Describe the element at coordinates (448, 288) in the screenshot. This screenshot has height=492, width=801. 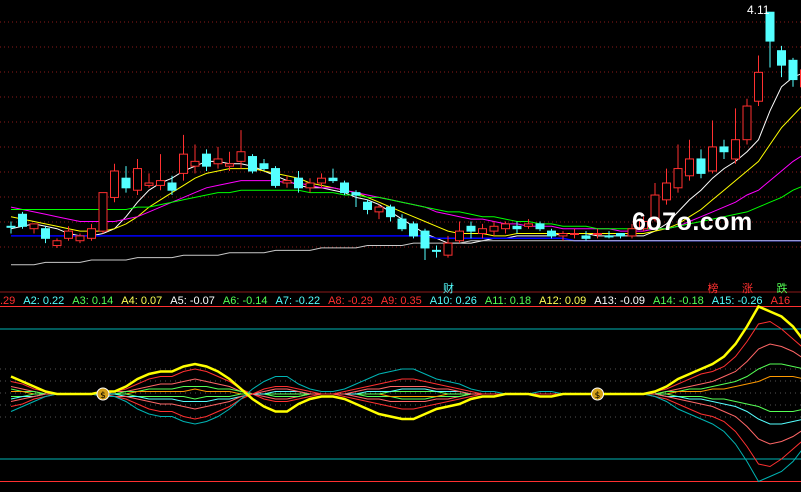
I see `indicator-tag: 财` at that location.